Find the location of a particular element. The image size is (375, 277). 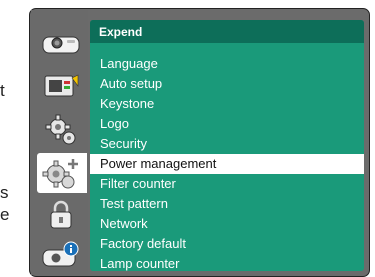

menu-title: Expend is located at coordinates (121, 32).